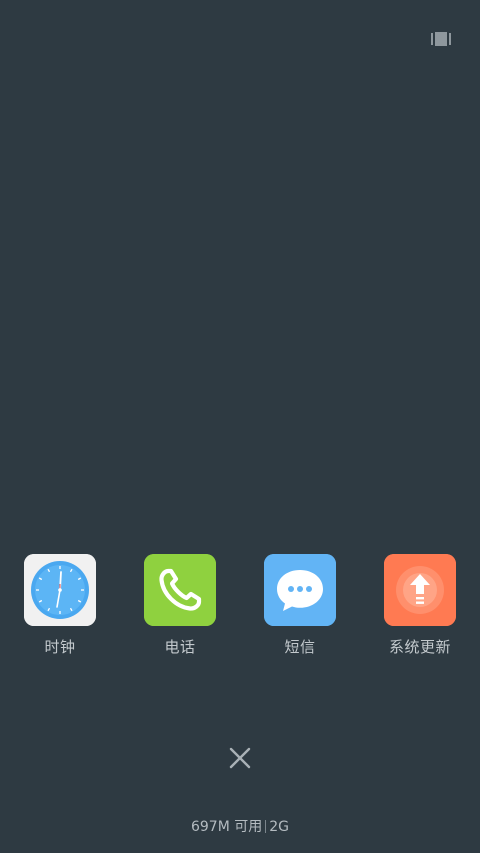 The image size is (480, 853). I want to click on app-label-clock: 时钟, so click(60, 647).